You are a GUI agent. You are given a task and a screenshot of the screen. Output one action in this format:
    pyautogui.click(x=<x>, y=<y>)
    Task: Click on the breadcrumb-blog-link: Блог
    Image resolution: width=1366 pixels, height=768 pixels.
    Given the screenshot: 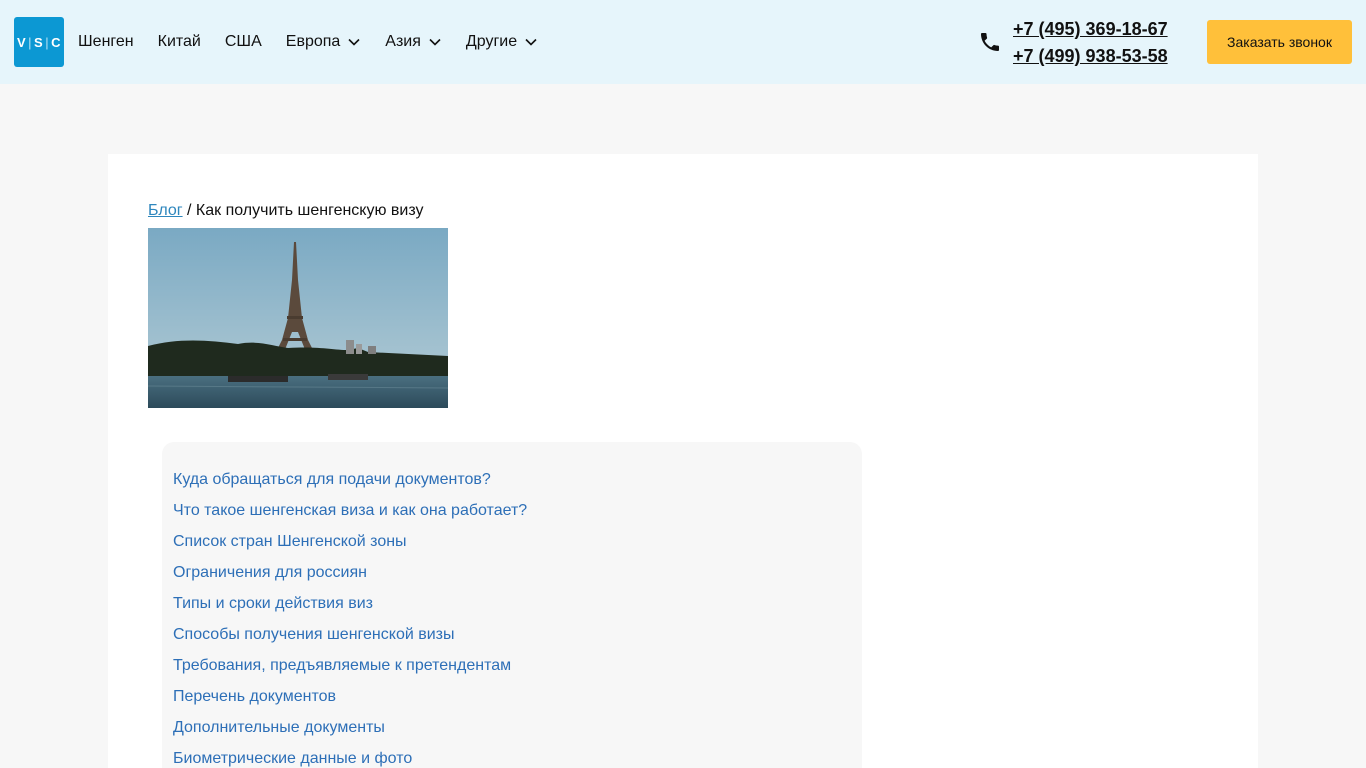 What is the action you would take?
    pyautogui.click(x=165, y=210)
    